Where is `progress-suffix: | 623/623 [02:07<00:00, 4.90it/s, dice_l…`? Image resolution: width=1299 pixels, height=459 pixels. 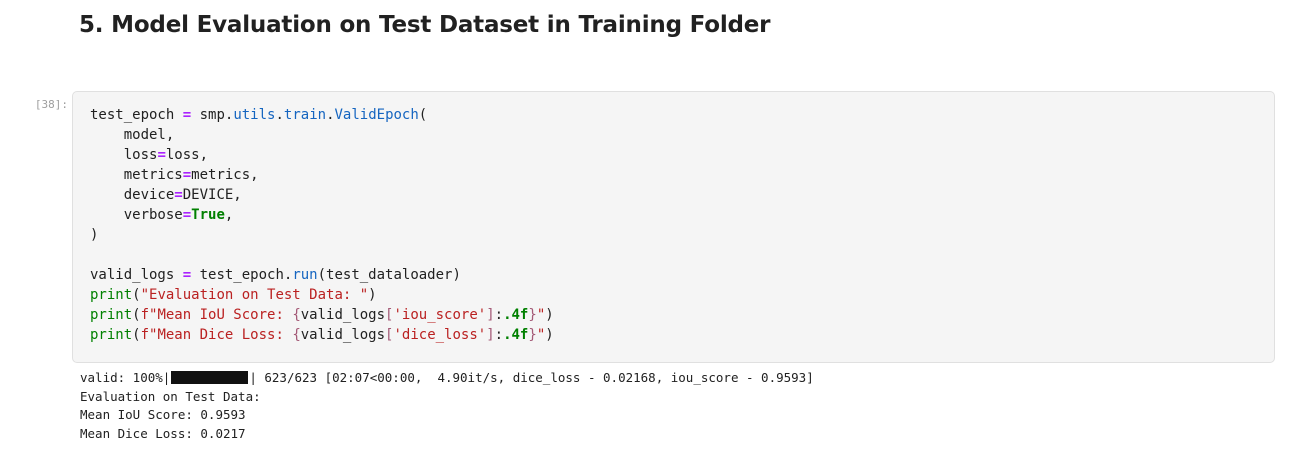
progress-suffix: | 623/623 [02:07<00:00, 4.90it/s, dice_l… is located at coordinates (531, 377).